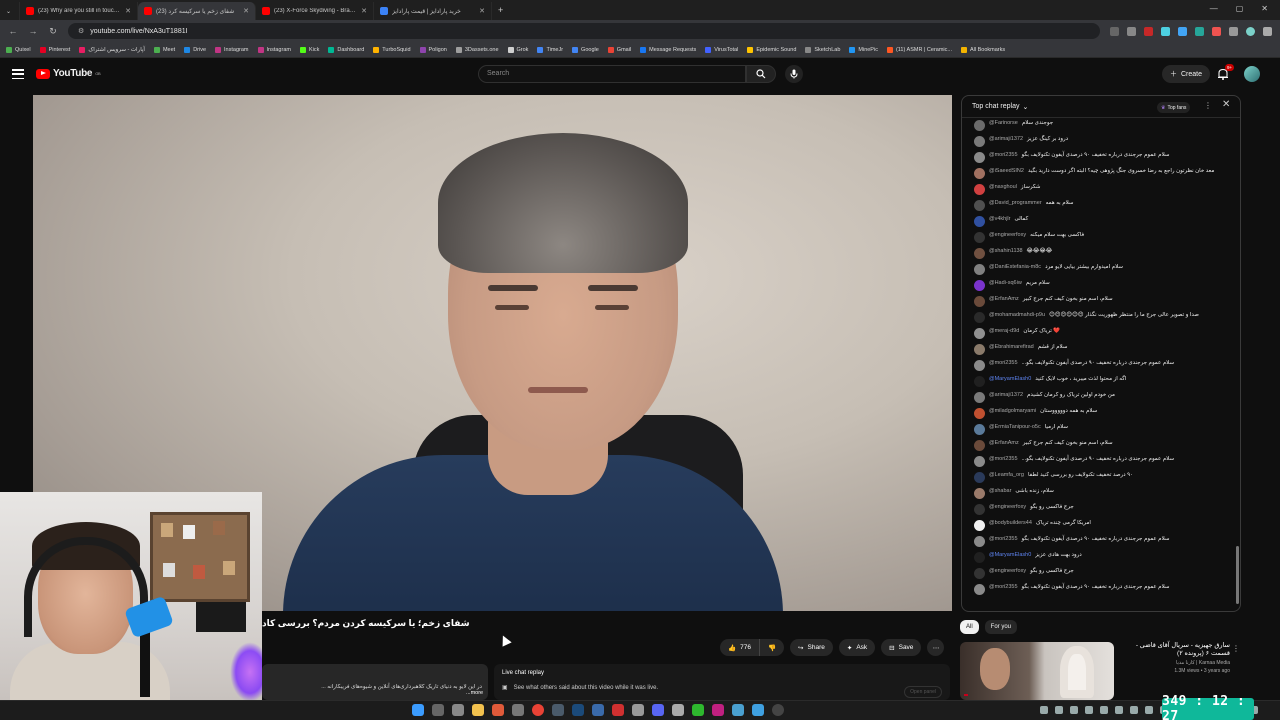 This screenshot has height=720, width=1280. Describe the element at coordinates (1015, 427) in the screenshot. I see `chat-username: @ErmiaTanipour-o5c` at that location.